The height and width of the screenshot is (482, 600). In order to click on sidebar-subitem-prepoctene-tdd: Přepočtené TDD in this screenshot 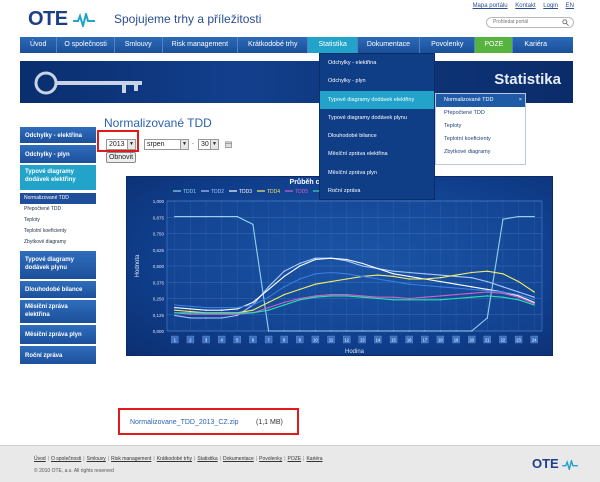, I will do `click(58, 209)`.